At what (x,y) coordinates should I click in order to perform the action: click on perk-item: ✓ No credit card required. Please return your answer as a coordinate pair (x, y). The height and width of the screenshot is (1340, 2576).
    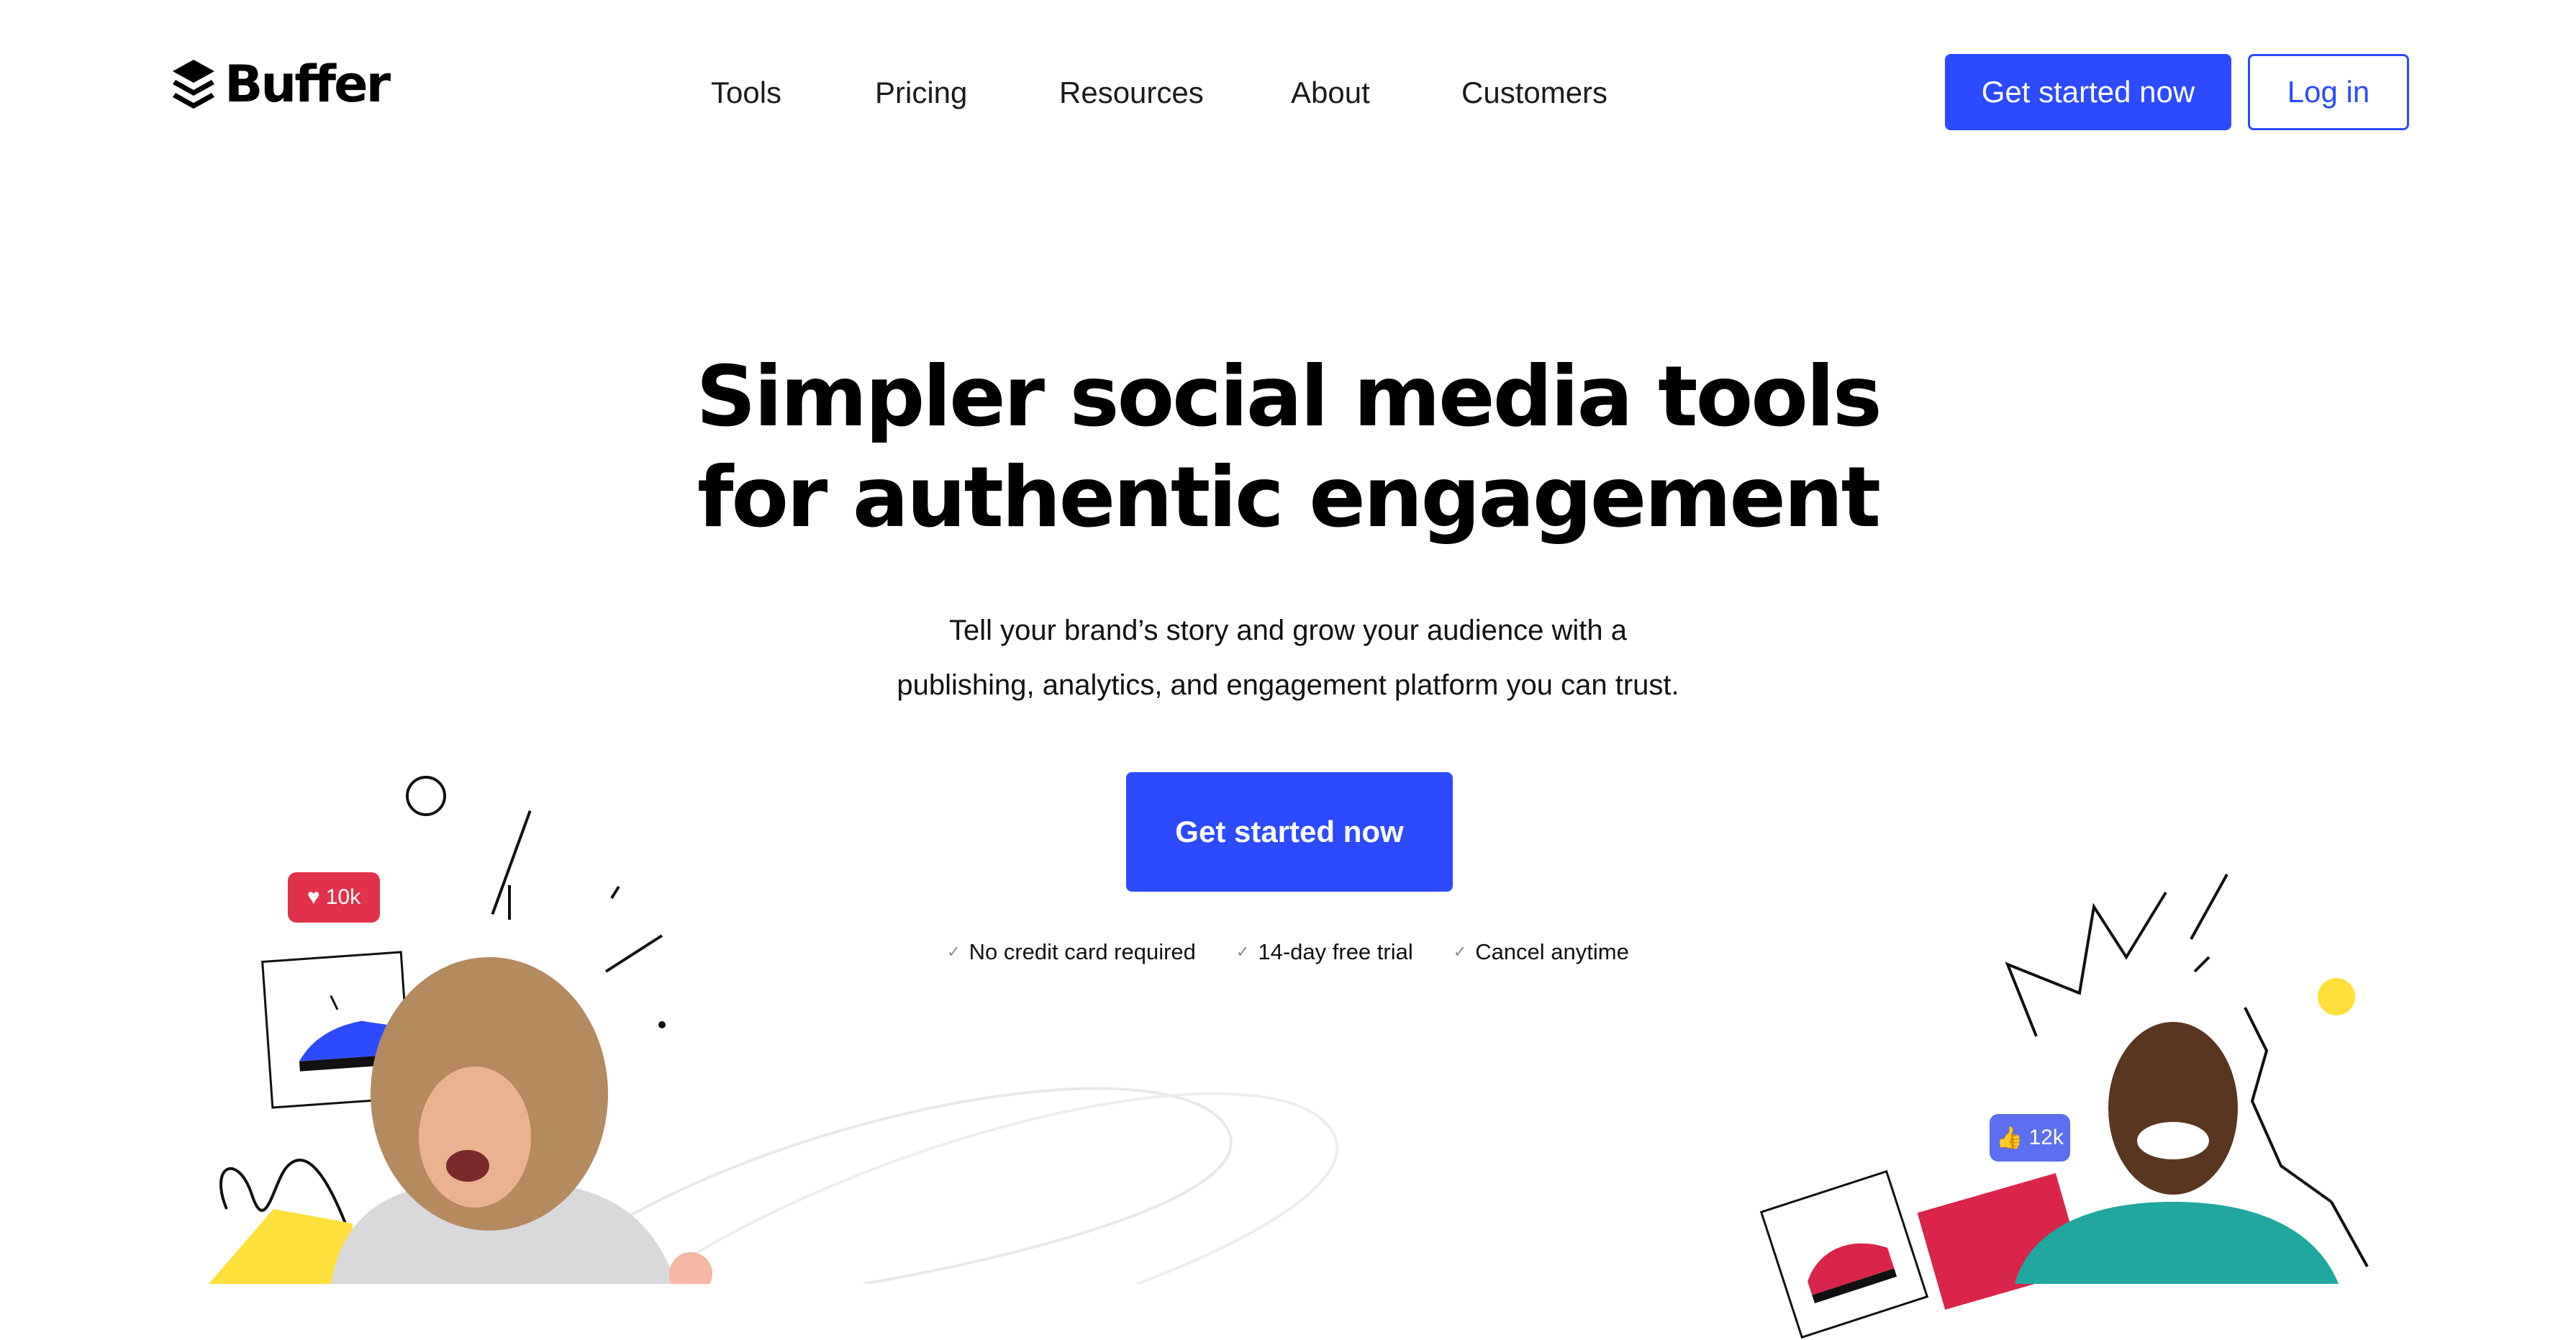
    Looking at the image, I should click on (1071, 952).